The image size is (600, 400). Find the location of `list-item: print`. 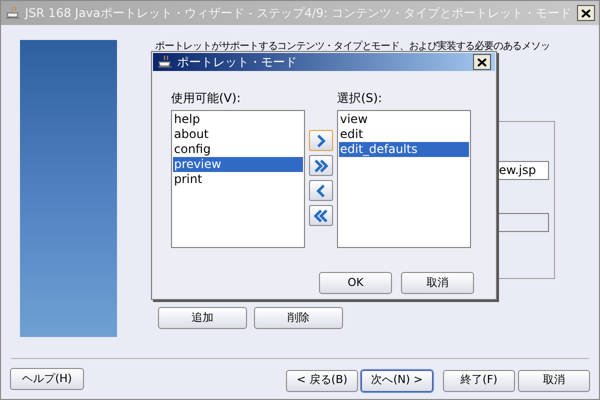

list-item: print is located at coordinates (238, 179).